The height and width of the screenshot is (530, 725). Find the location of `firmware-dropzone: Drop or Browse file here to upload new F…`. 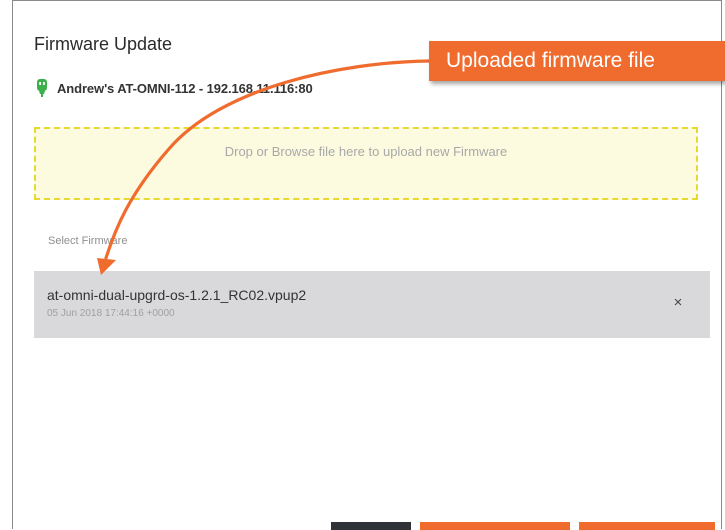

firmware-dropzone: Drop or Browse file here to upload new F… is located at coordinates (366, 163).